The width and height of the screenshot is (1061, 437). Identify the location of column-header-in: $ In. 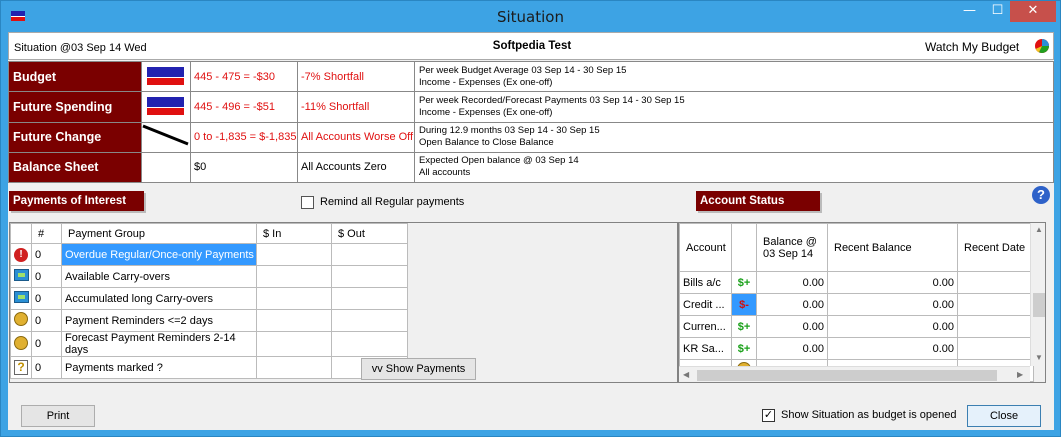
(294, 233).